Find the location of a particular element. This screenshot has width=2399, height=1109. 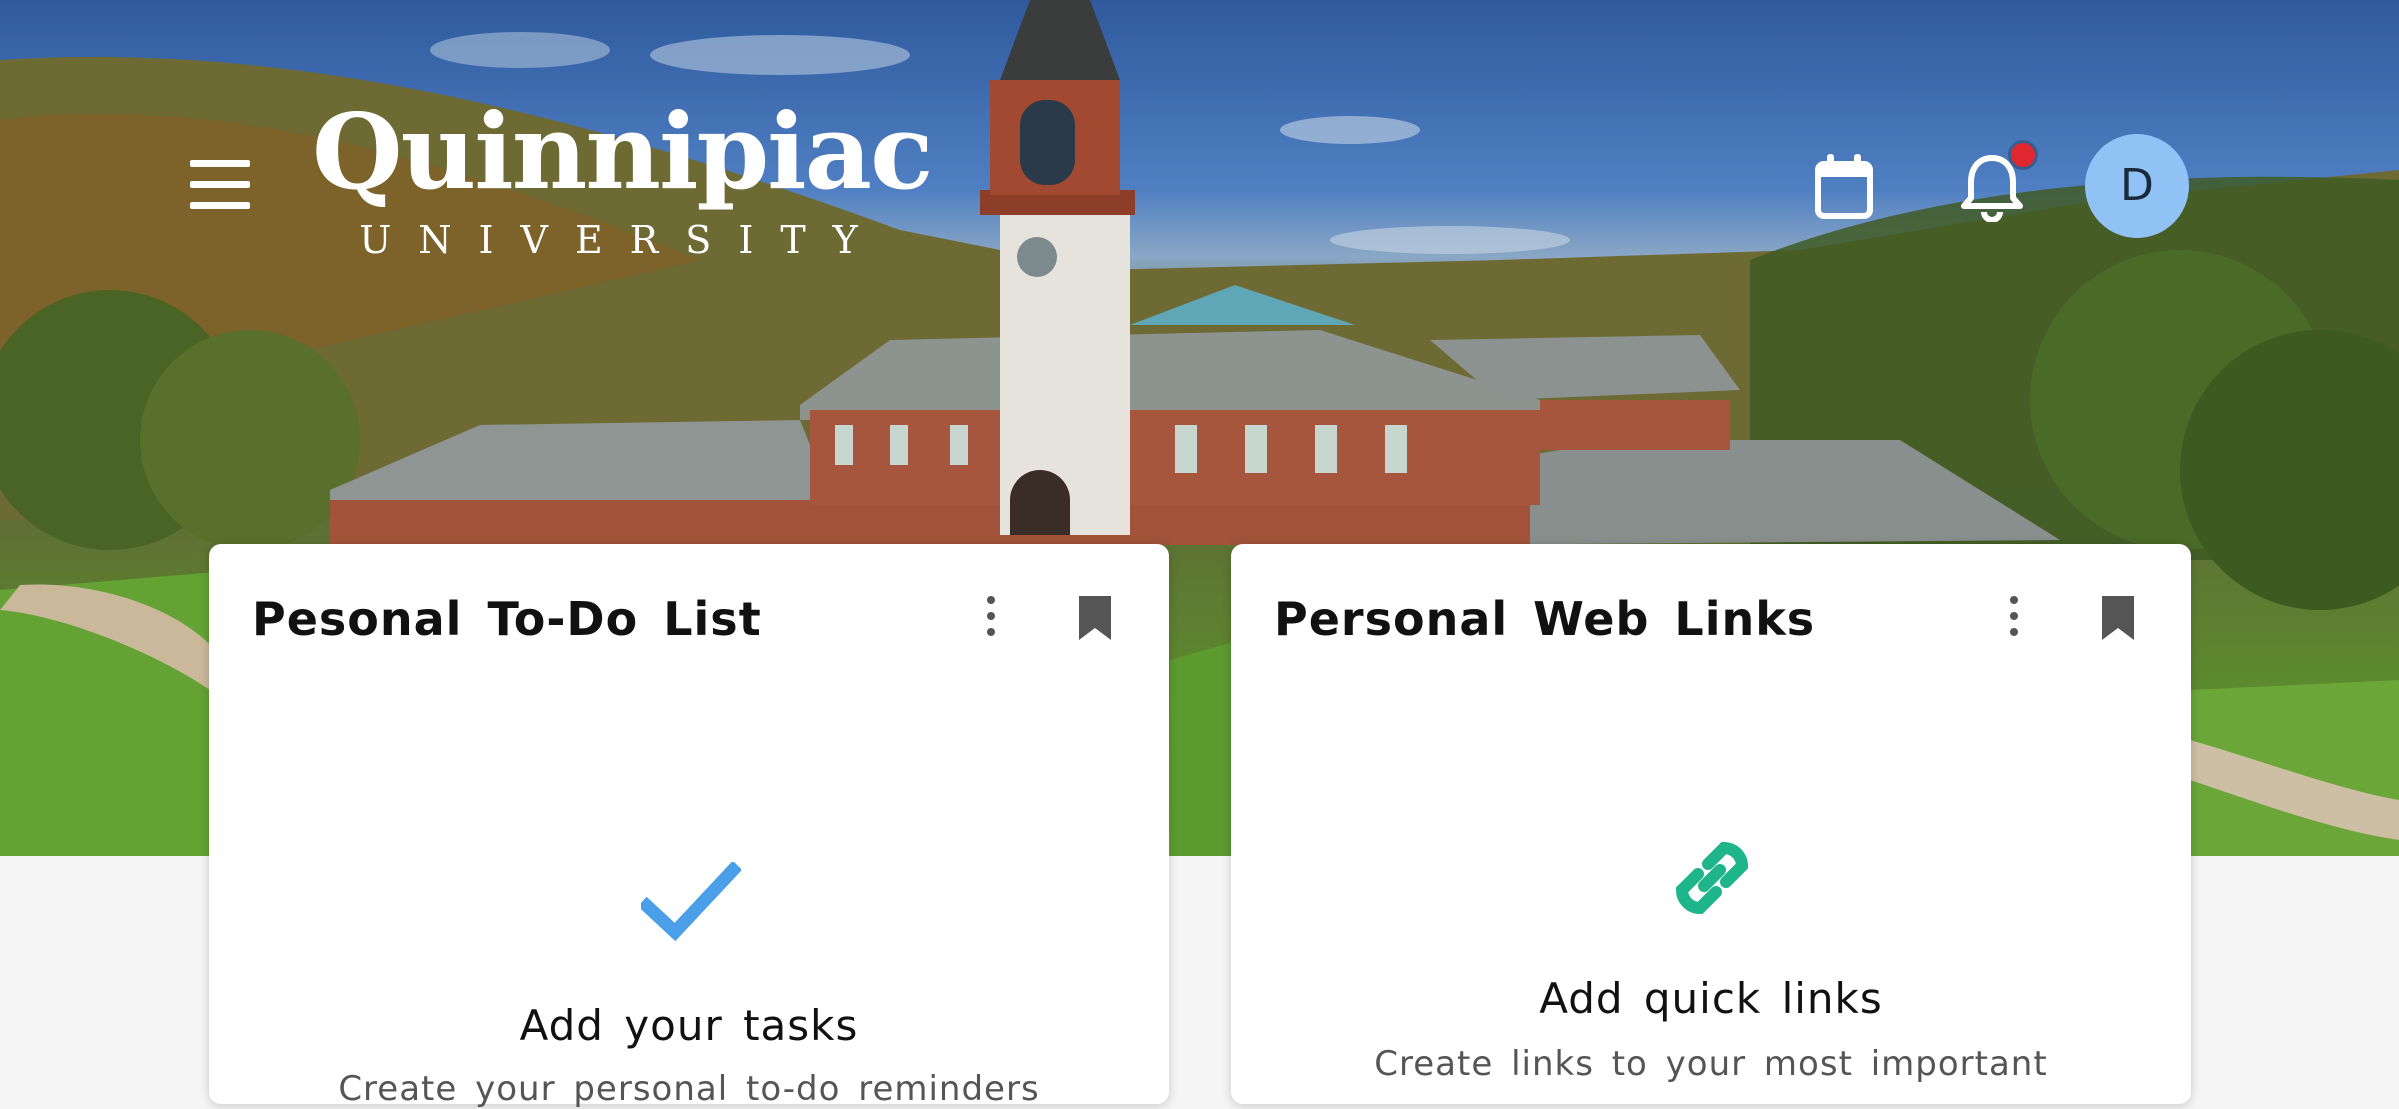

web-links-card-description: Create links to your most important is located at coordinates (1711, 1064).